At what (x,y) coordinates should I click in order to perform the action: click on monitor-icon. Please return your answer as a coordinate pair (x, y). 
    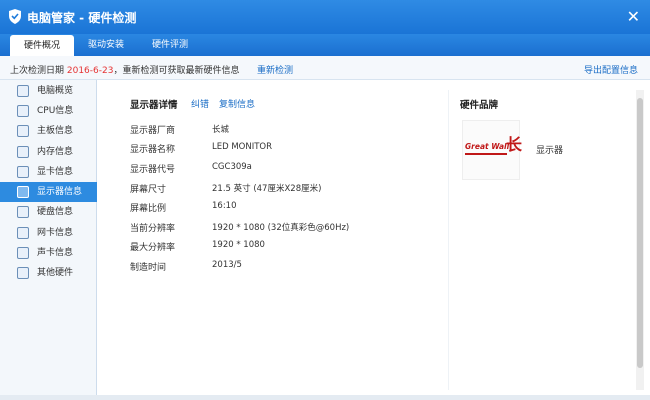
    Looking at the image, I should click on (23, 91).